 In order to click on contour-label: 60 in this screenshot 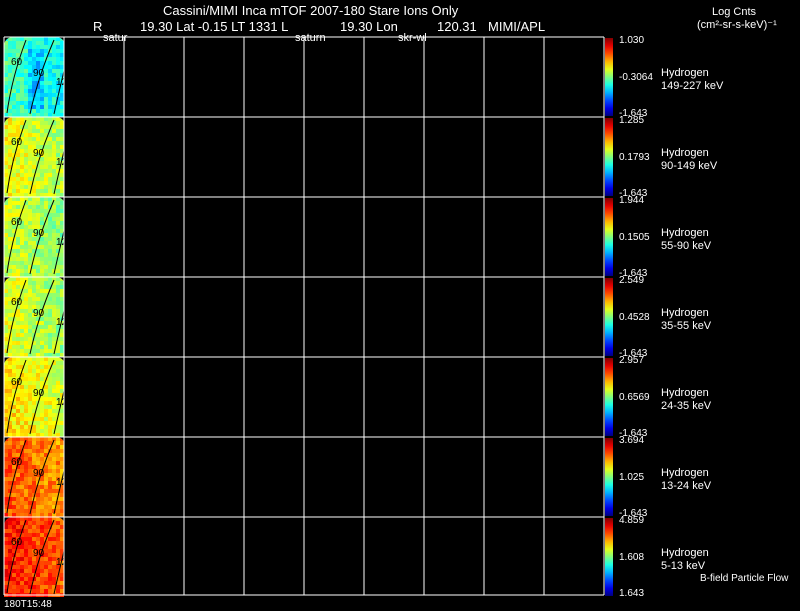, I will do `click(17, 462)`.